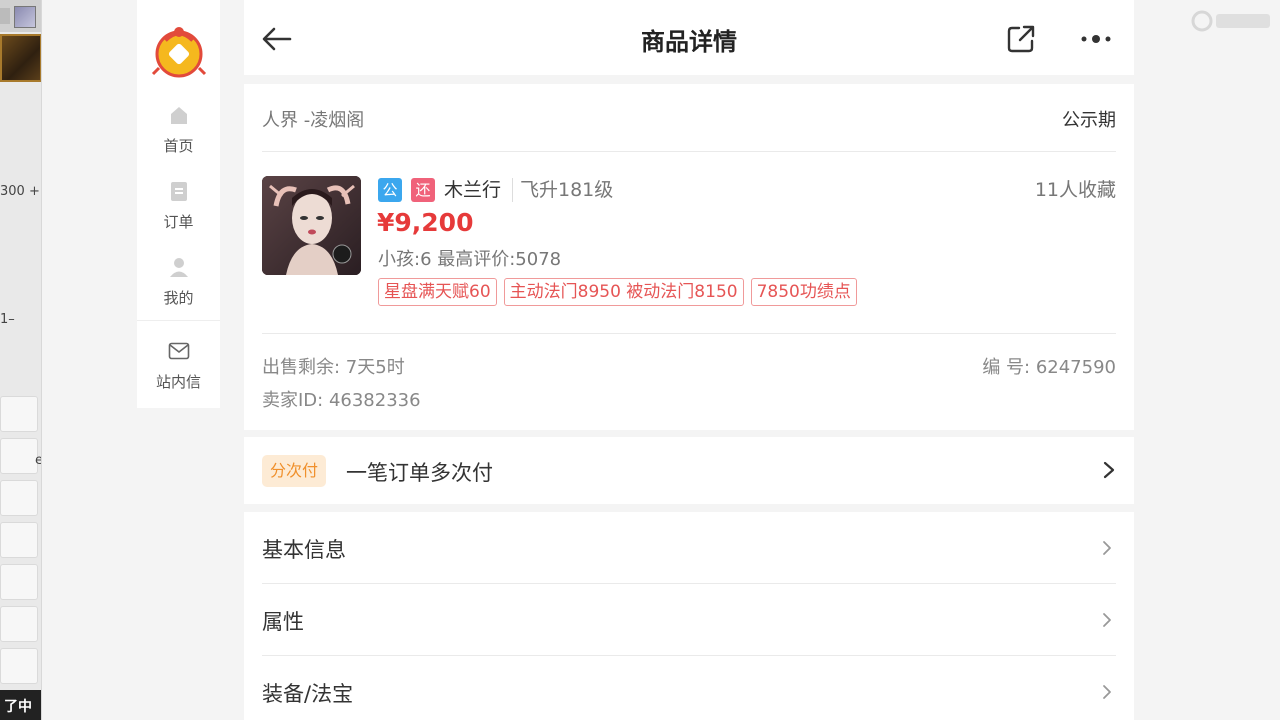 The image size is (1280, 720). What do you see at coordinates (178, 298) in the screenshot?
I see `sidebar-item-label: 我的` at bounding box center [178, 298].